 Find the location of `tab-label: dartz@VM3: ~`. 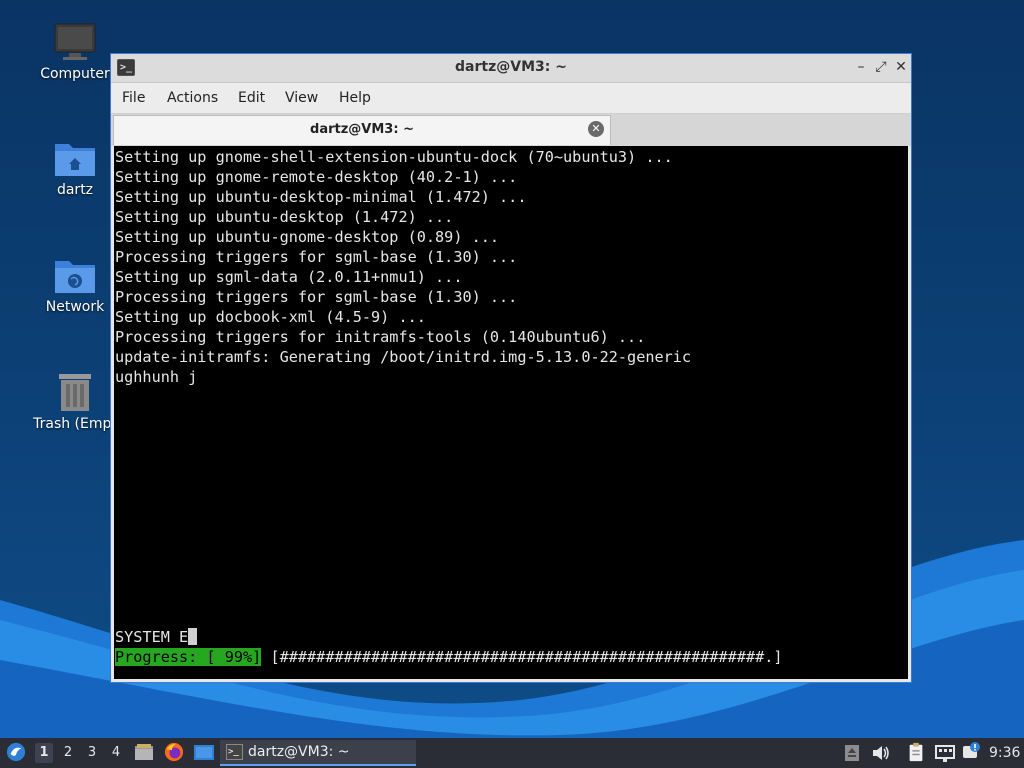

tab-label: dartz@VM3: ~ is located at coordinates (362, 129).